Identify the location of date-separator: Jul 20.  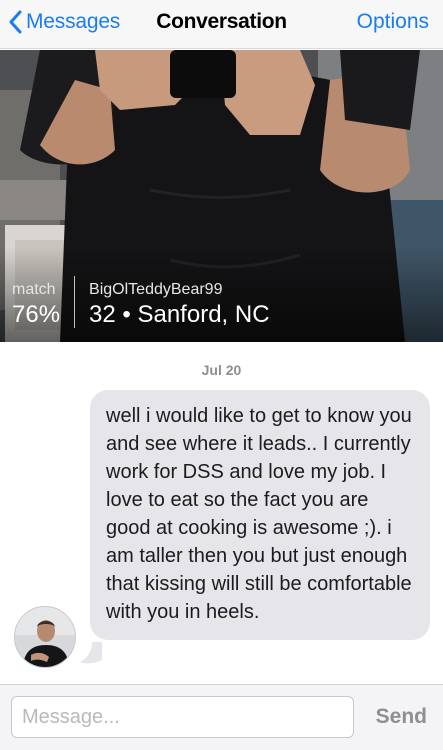
(221, 370).